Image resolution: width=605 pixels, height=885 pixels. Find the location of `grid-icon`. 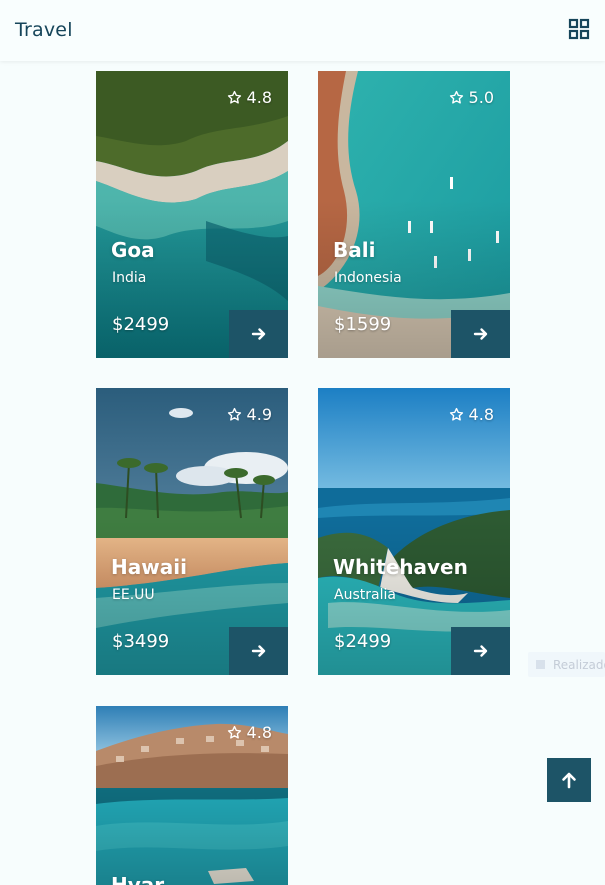

grid-icon is located at coordinates (579, 29).